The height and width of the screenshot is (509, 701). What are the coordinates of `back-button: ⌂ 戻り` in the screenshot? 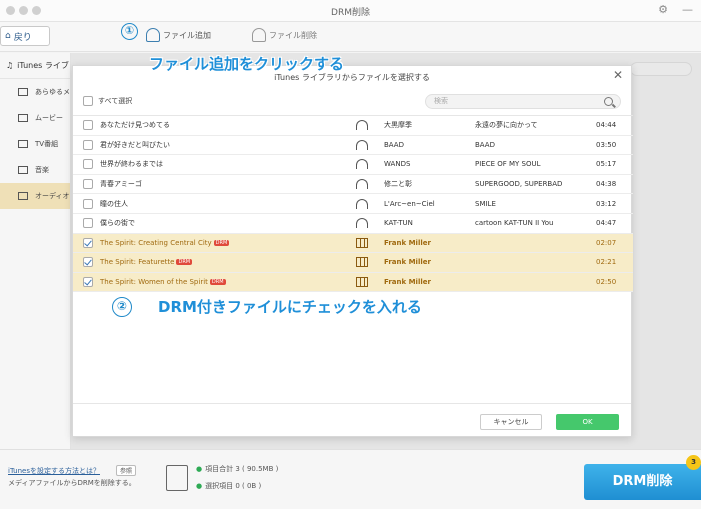 It's located at (25, 36).